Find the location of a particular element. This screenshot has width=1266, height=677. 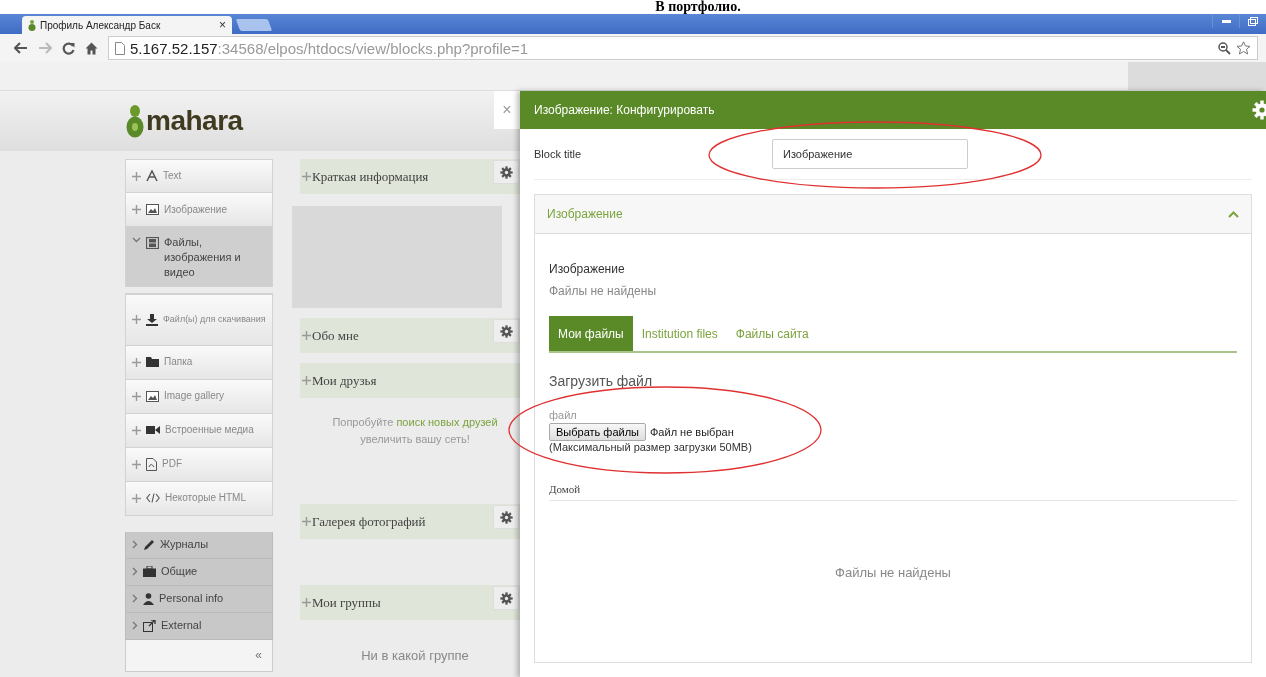

address-bar: 5.167.52.157:34568/elpos/htdocs/view/blocks.php?profile=1 is located at coordinates (683, 48).